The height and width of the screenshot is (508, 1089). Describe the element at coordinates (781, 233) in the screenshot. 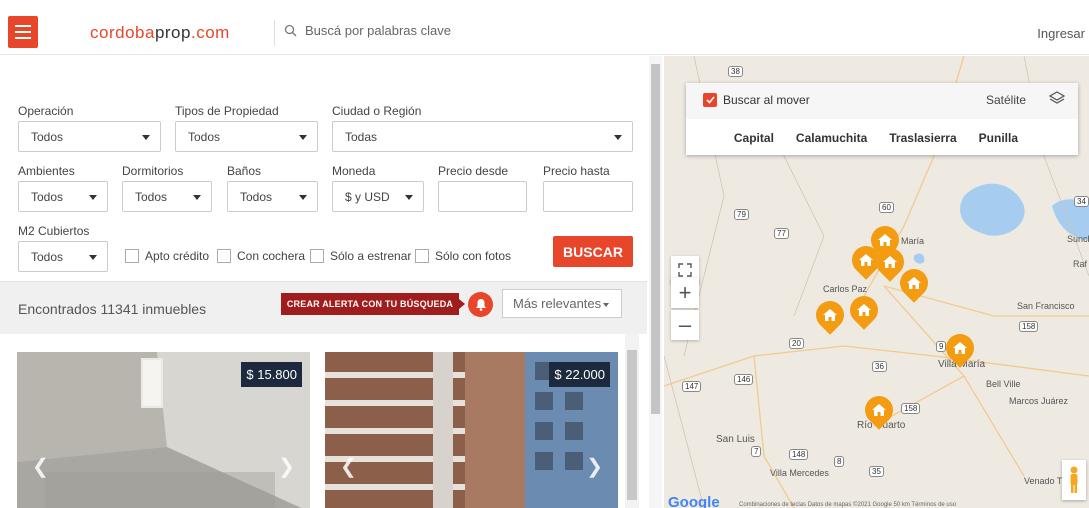

I see `route-number: 77` at that location.